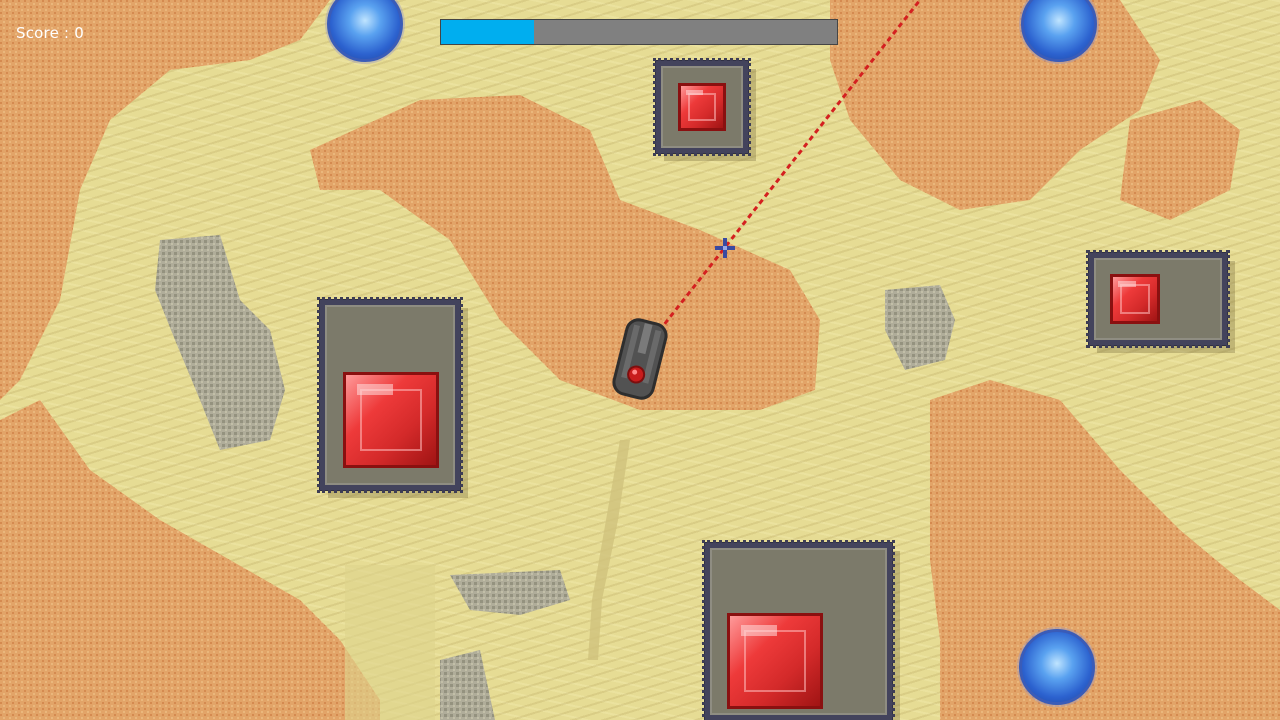 This screenshot has height=720, width=1280. I want to click on health-bar-fill, so click(488, 32).